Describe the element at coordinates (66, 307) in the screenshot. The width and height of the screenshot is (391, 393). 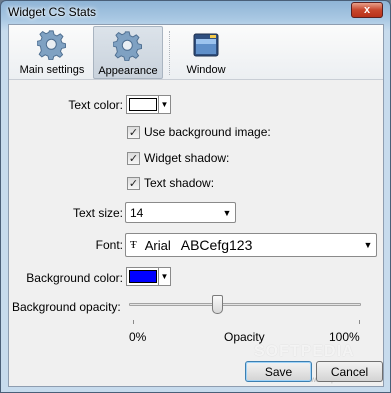
I see `bg-opacity-label: Background opacity:` at that location.